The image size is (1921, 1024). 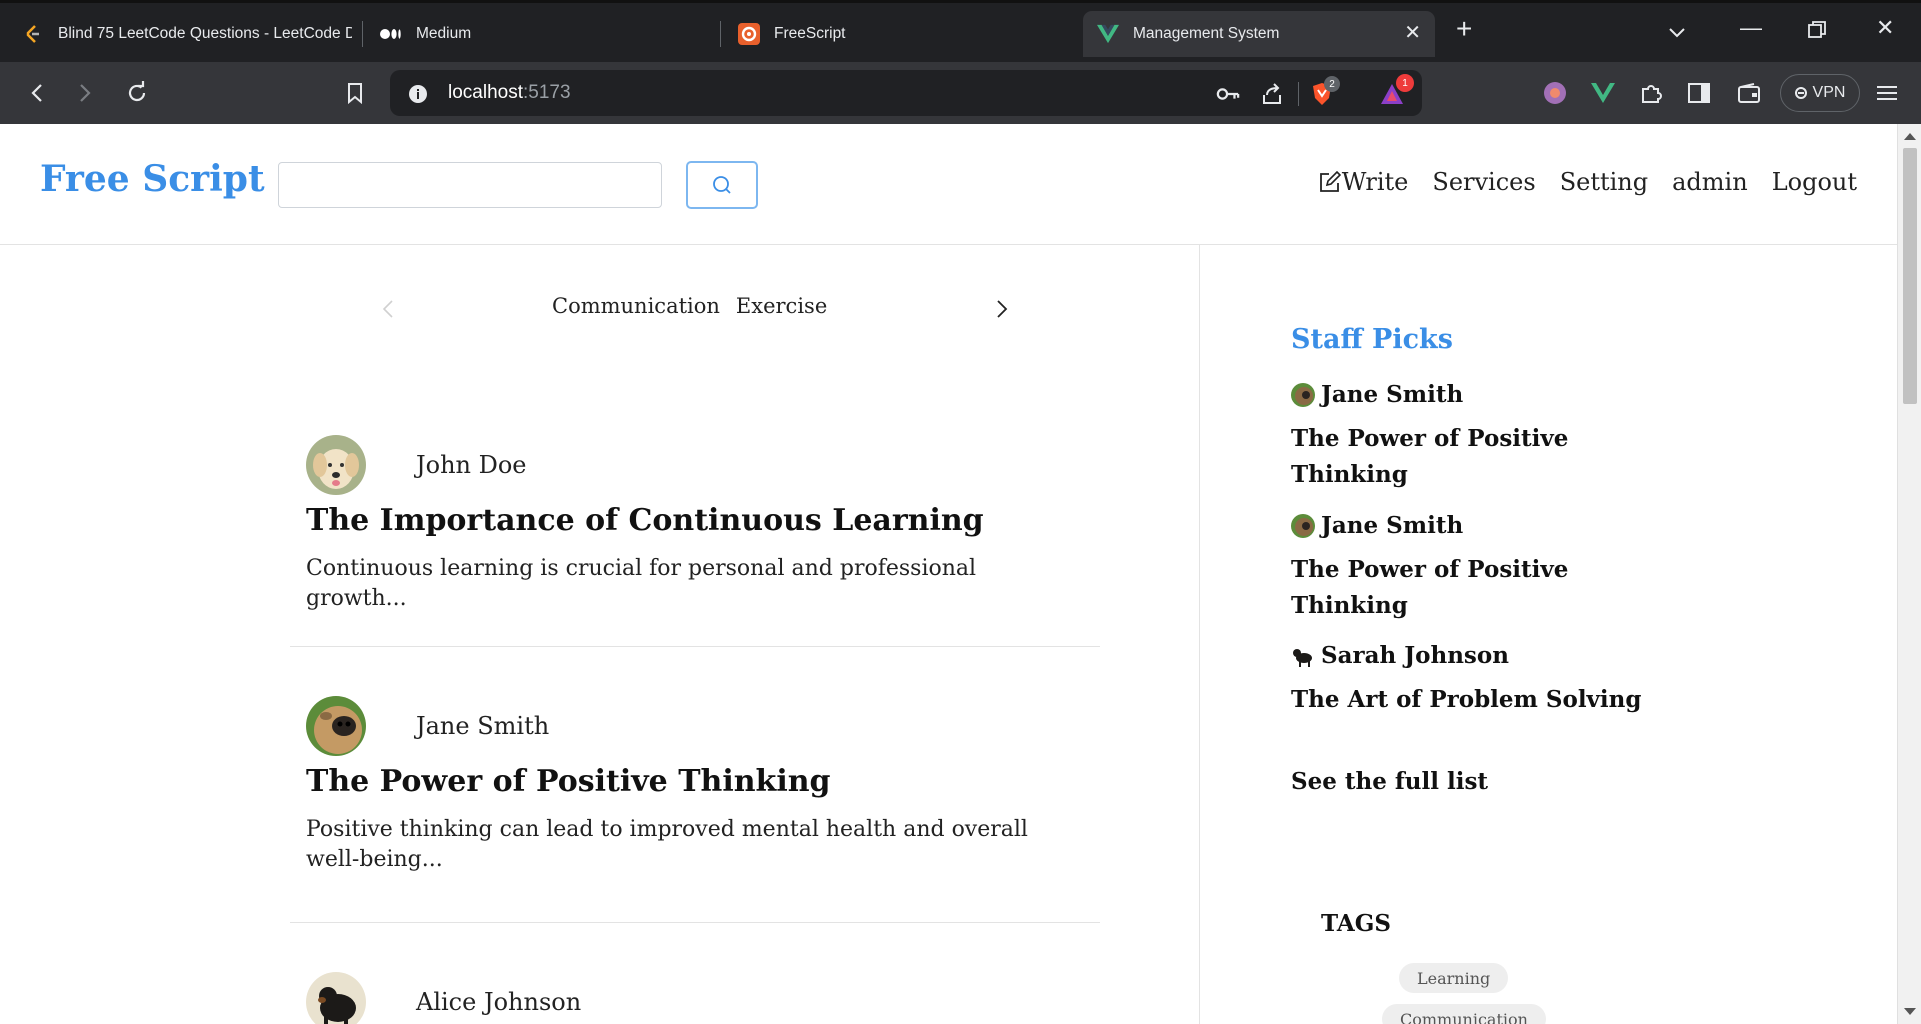 What do you see at coordinates (545, 34) in the screenshot?
I see `tab-medium: Medium` at bounding box center [545, 34].